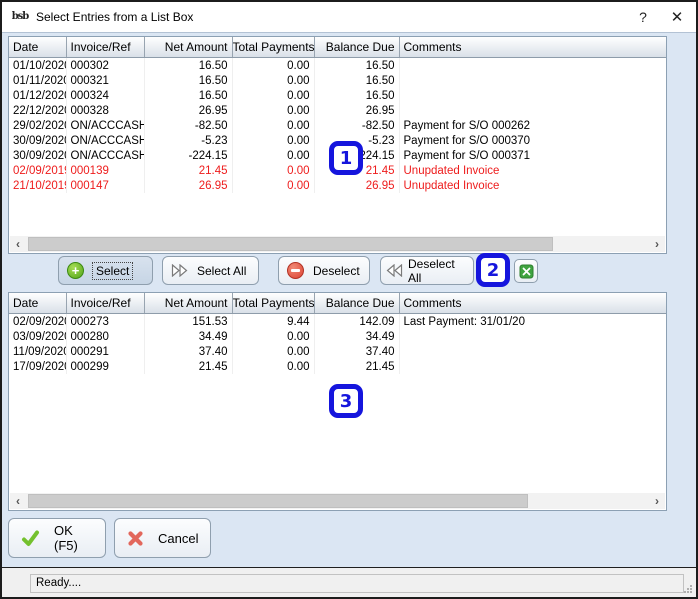  I want to click on window-title: Select Entries from a List Box, so click(115, 17).